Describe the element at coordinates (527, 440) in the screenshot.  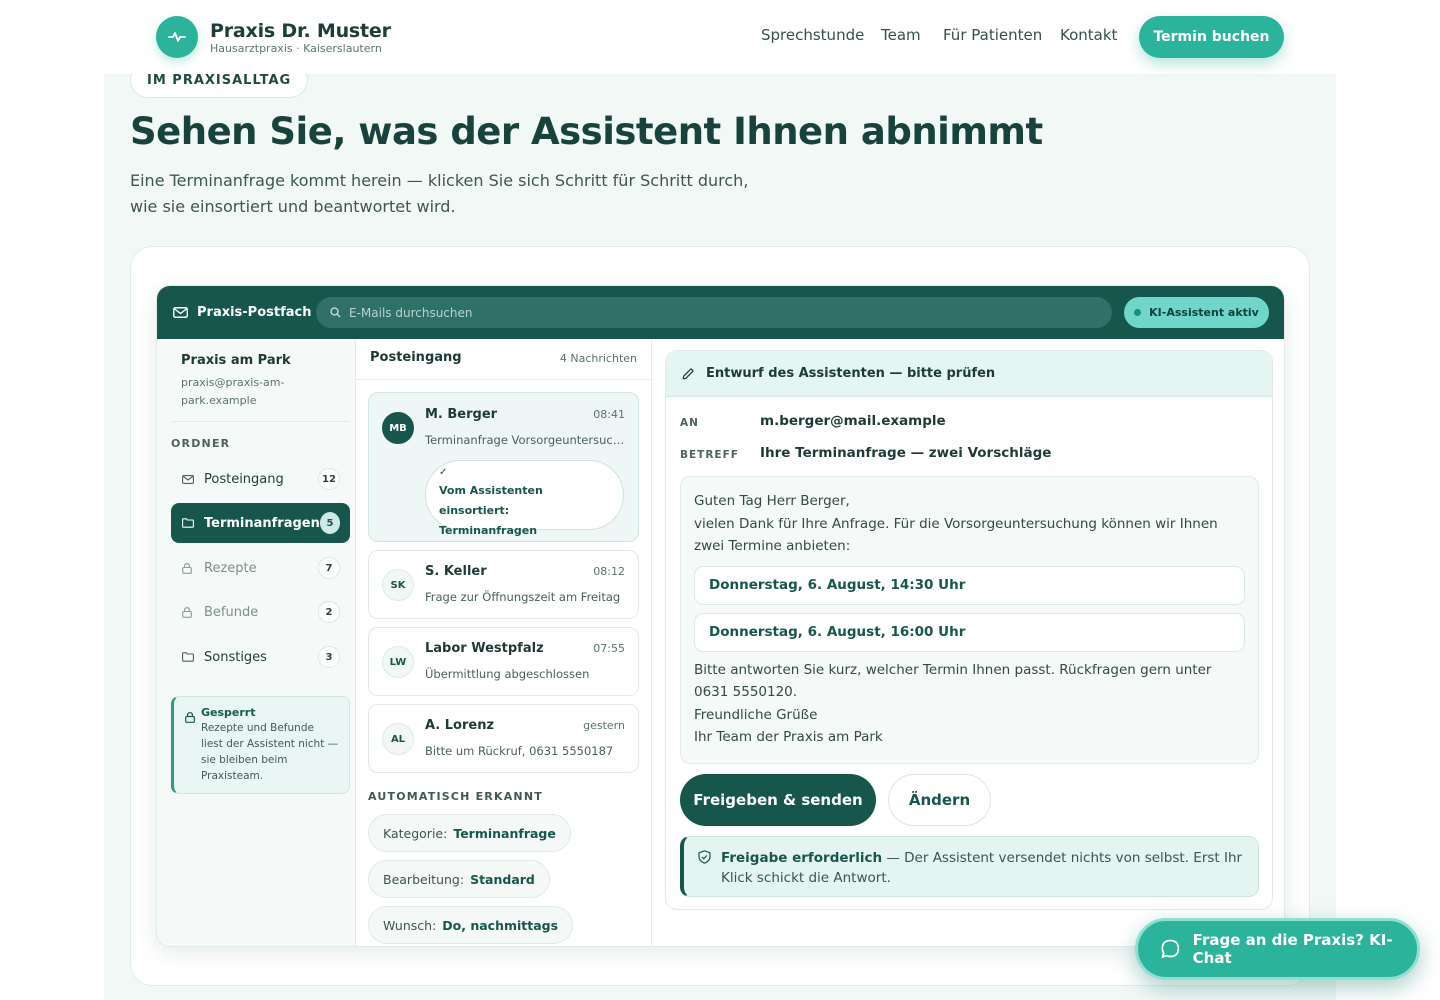
I see `message-subject: Terminanfrage Vorsorgeuntersuchung` at that location.